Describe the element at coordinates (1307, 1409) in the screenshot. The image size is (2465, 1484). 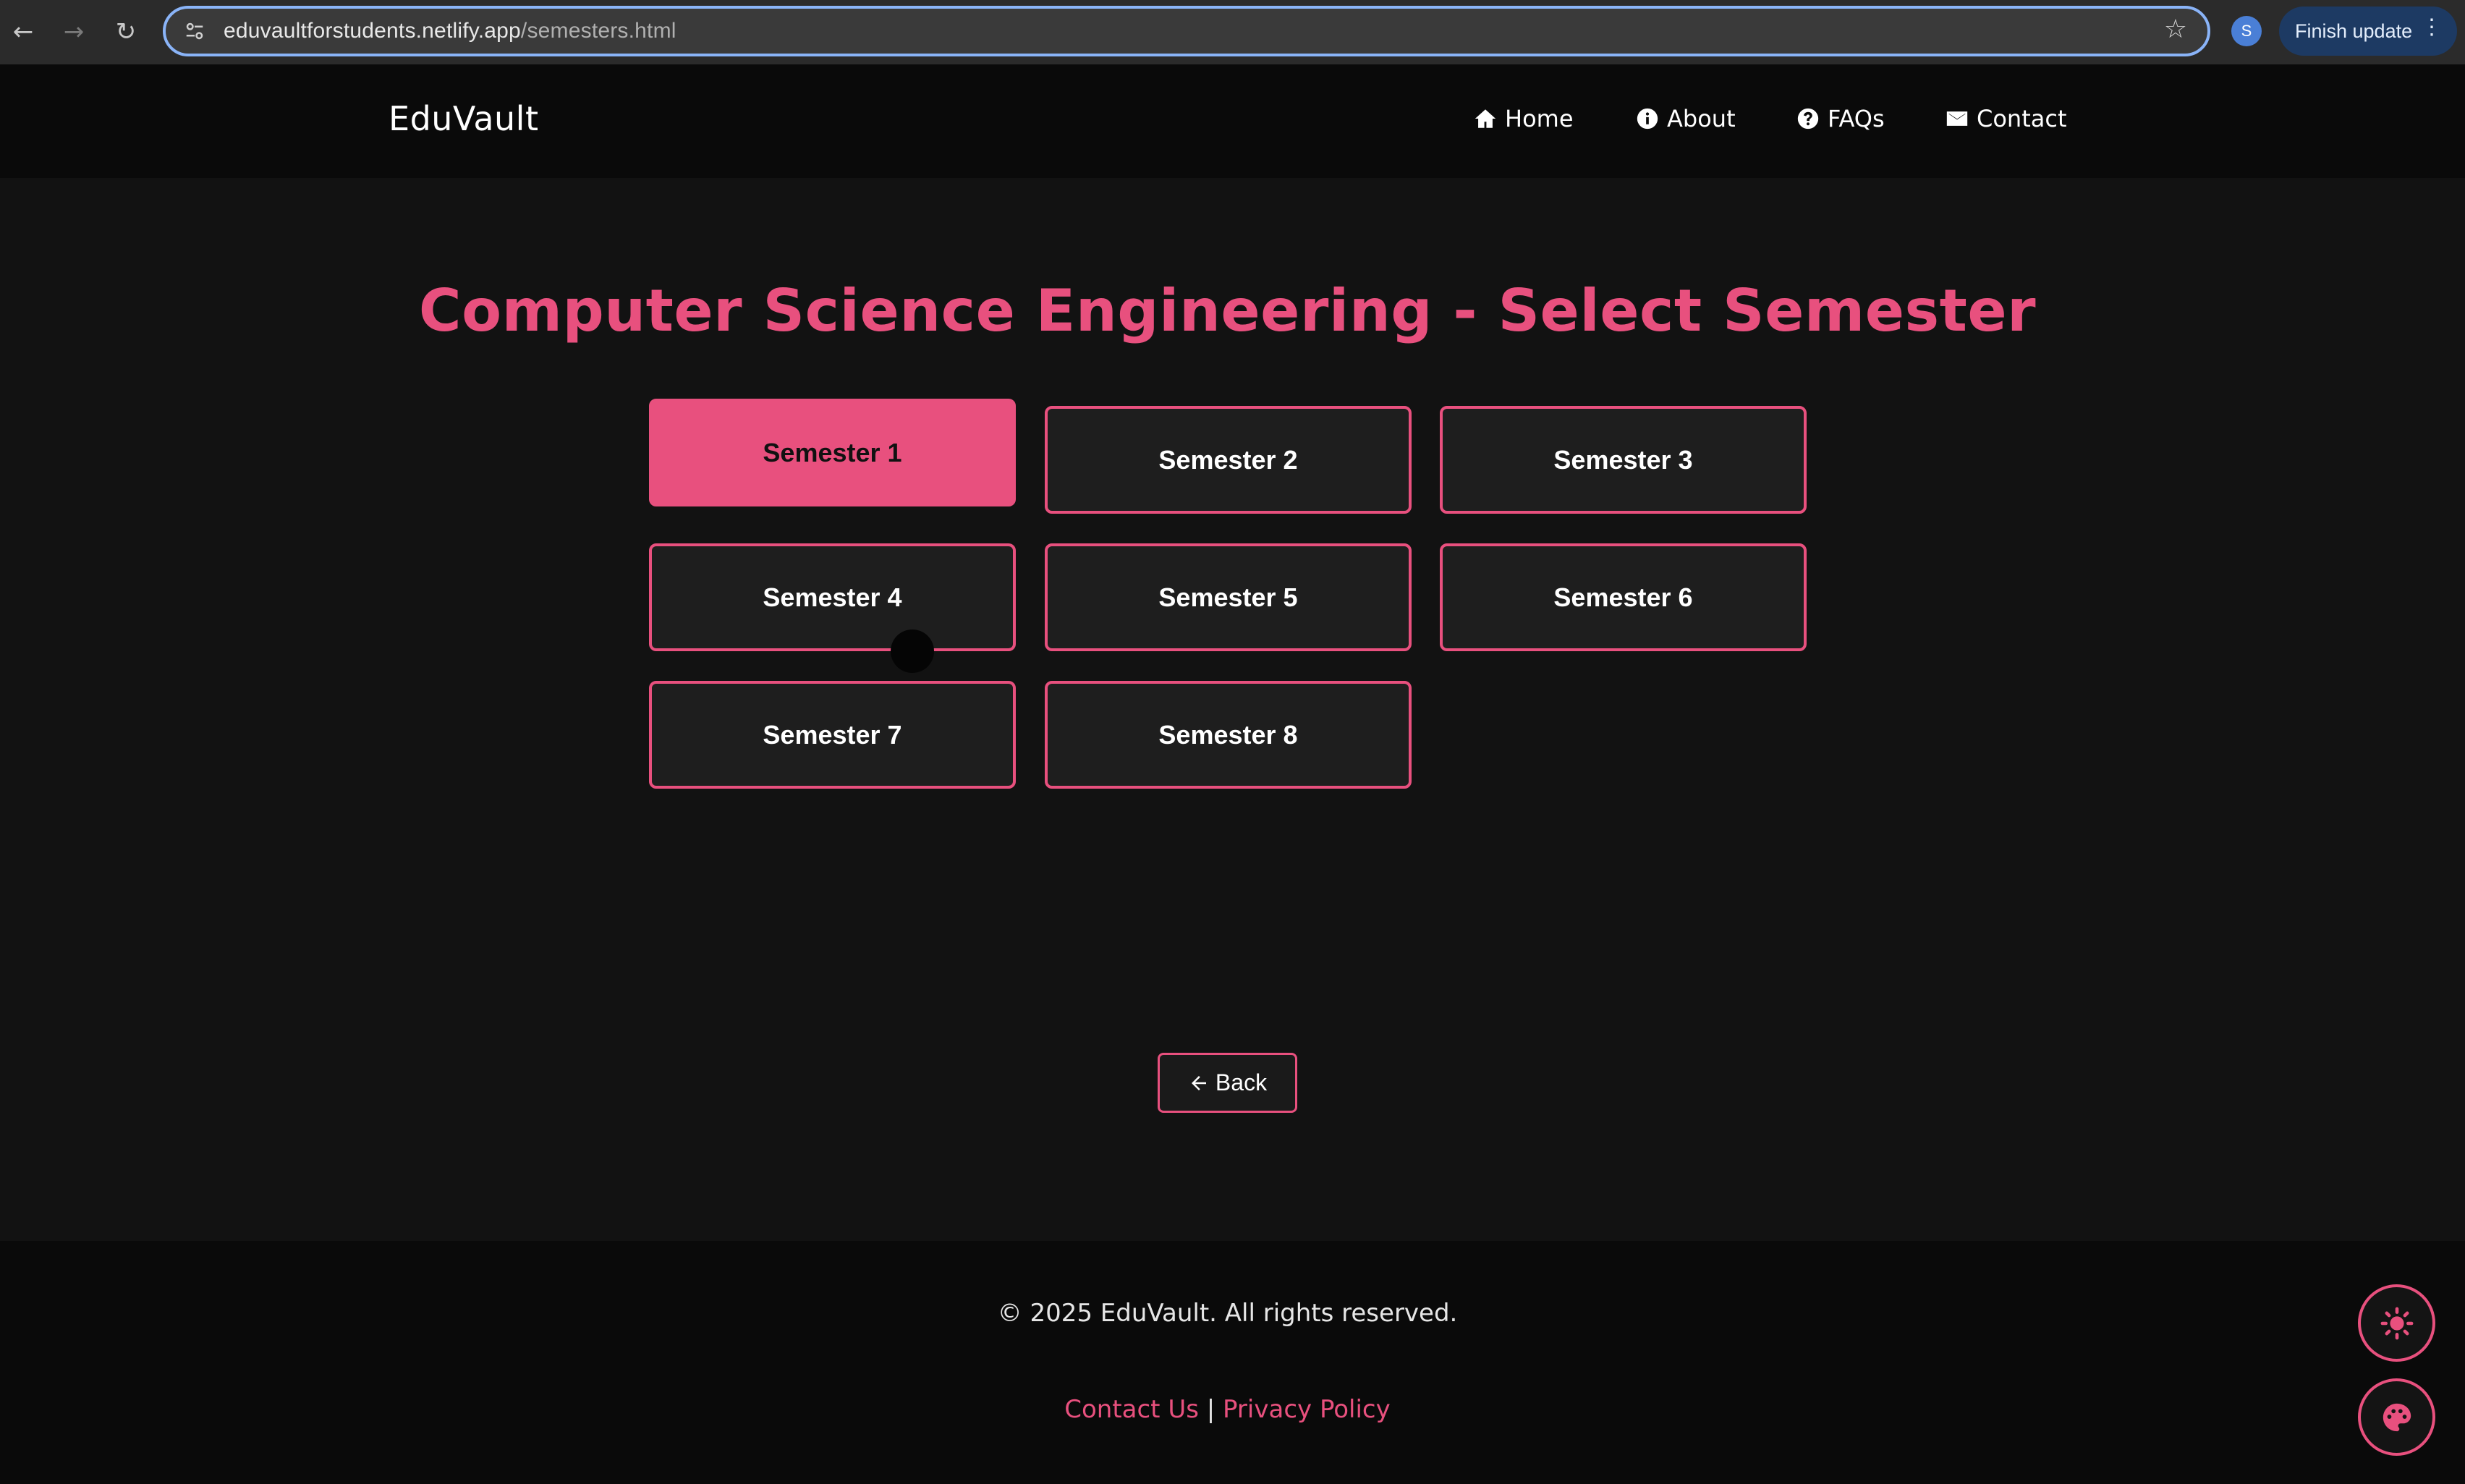
I see `privacy-policy-link: Privacy Policy` at that location.